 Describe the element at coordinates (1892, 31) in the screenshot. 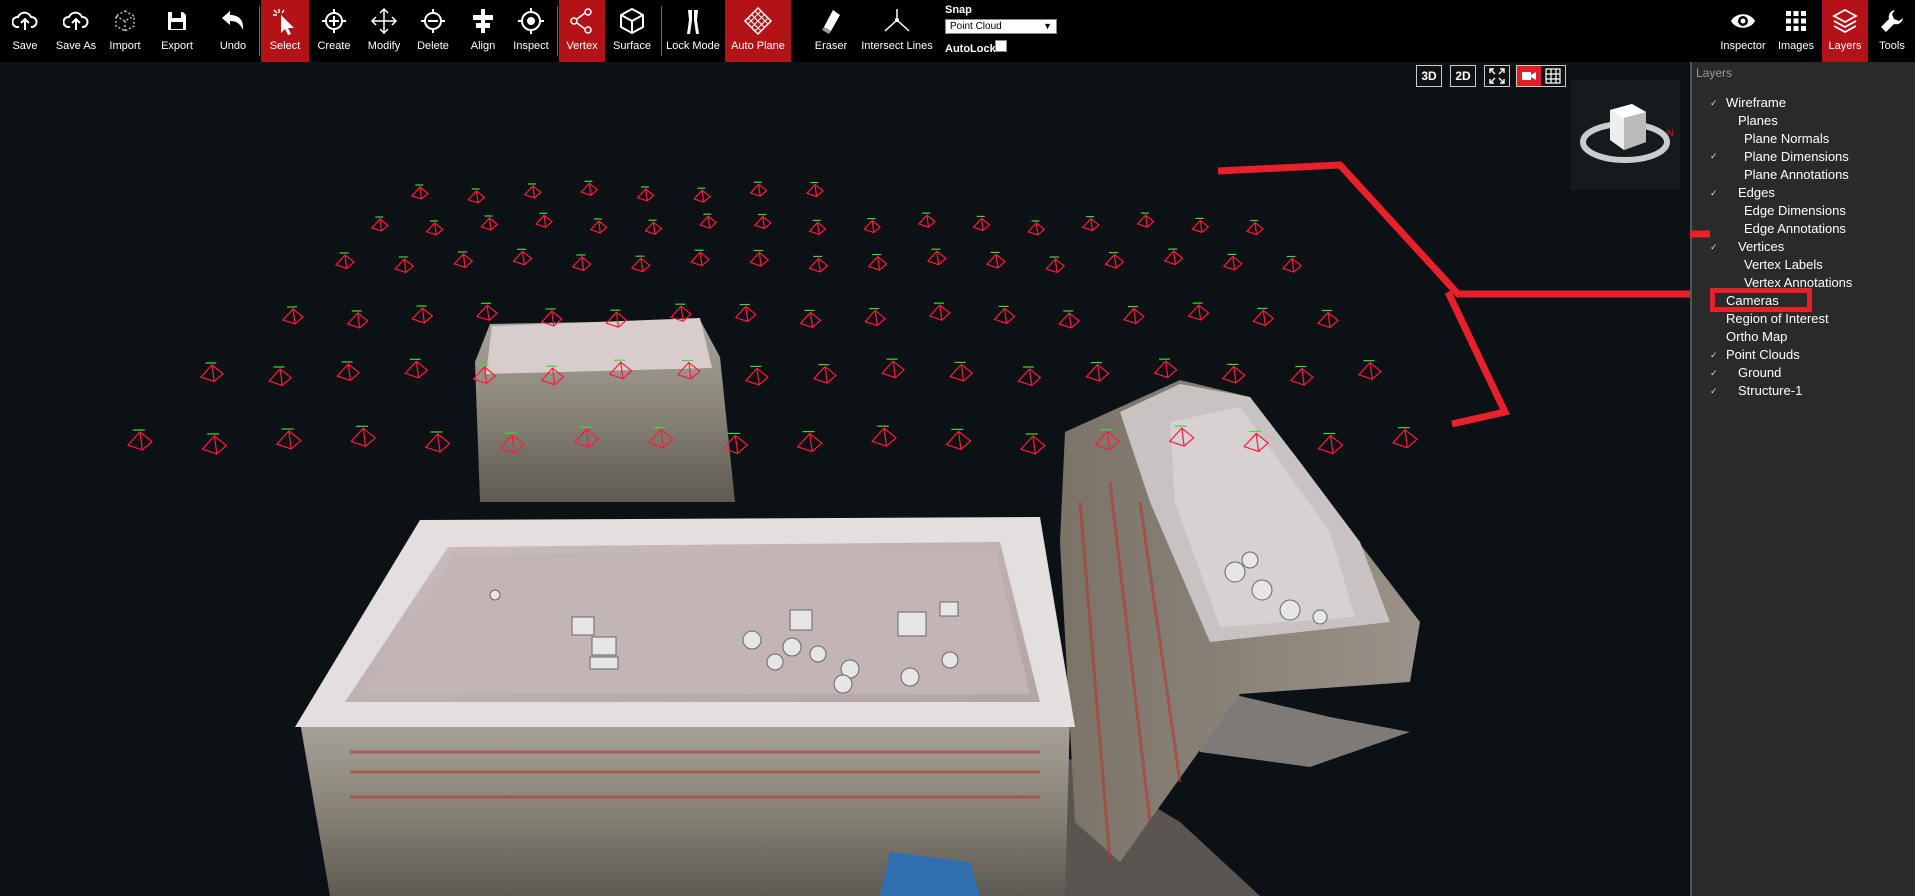

I see `tools-button: Tools` at that location.